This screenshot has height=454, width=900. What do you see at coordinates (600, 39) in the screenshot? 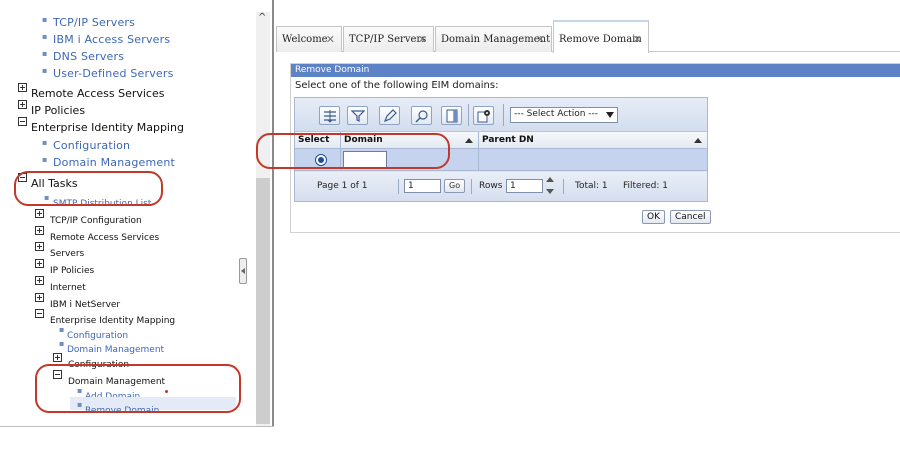
I see `tab-label: Remove Domain` at bounding box center [600, 39].